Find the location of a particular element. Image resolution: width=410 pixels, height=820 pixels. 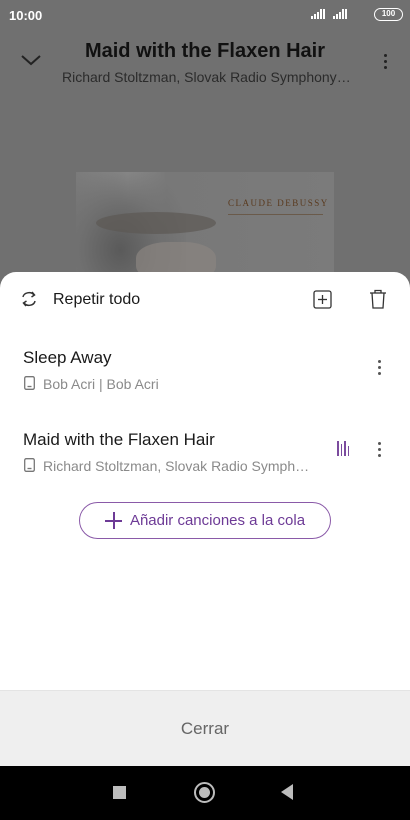

recents-icon is located at coordinates (119, 792).